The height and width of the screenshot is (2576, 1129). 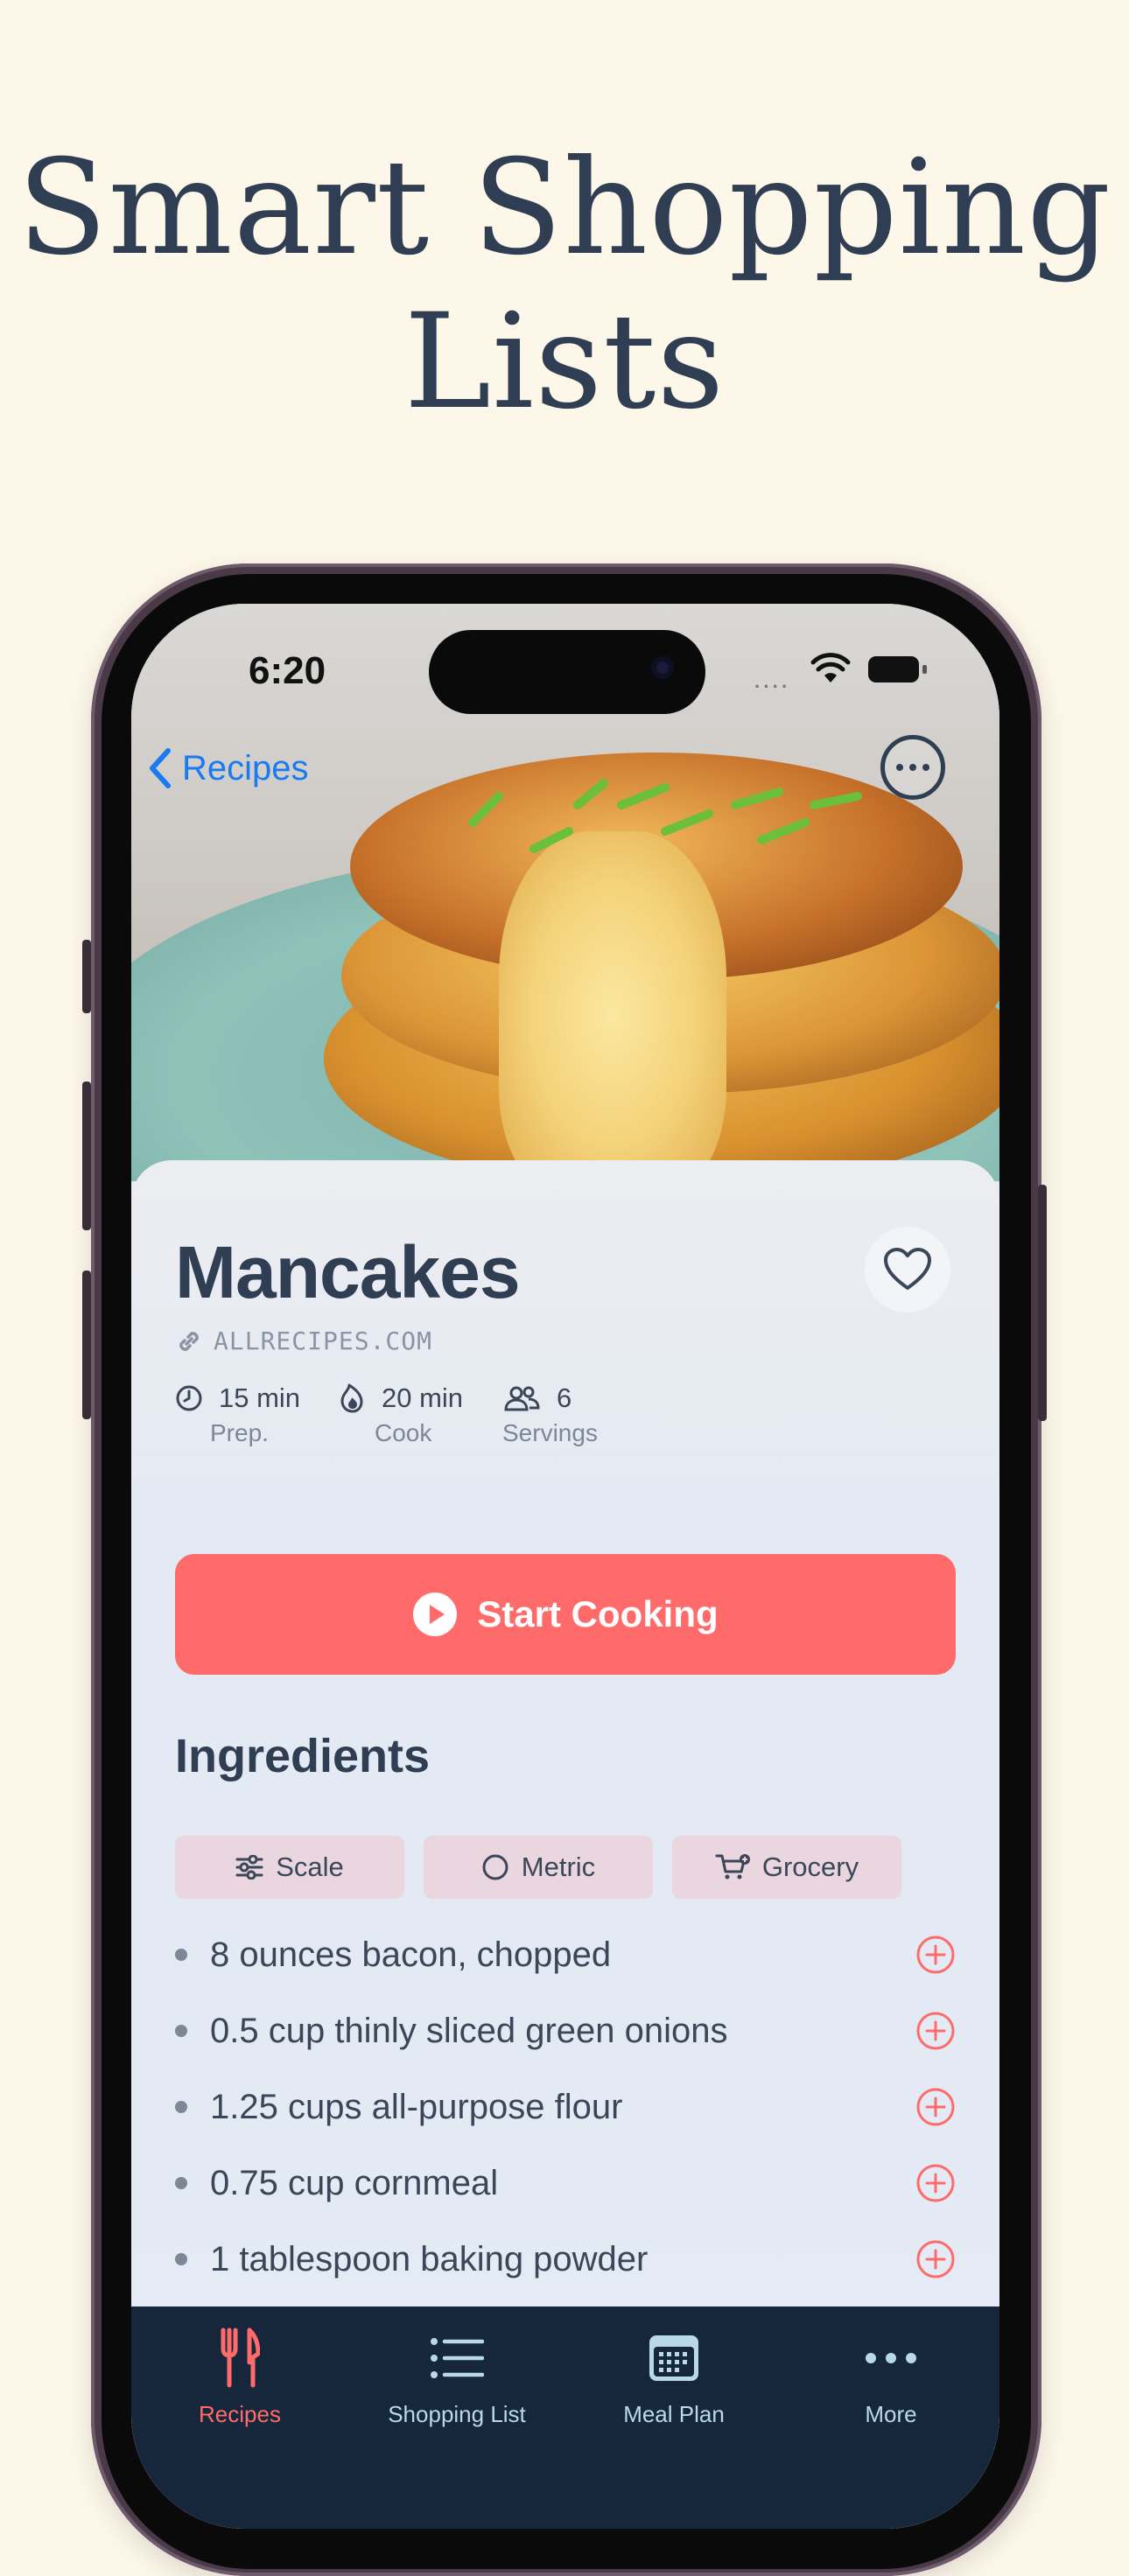 I want to click on ingredient-text: 8 ounces bacon, chopped, so click(x=411, y=1954).